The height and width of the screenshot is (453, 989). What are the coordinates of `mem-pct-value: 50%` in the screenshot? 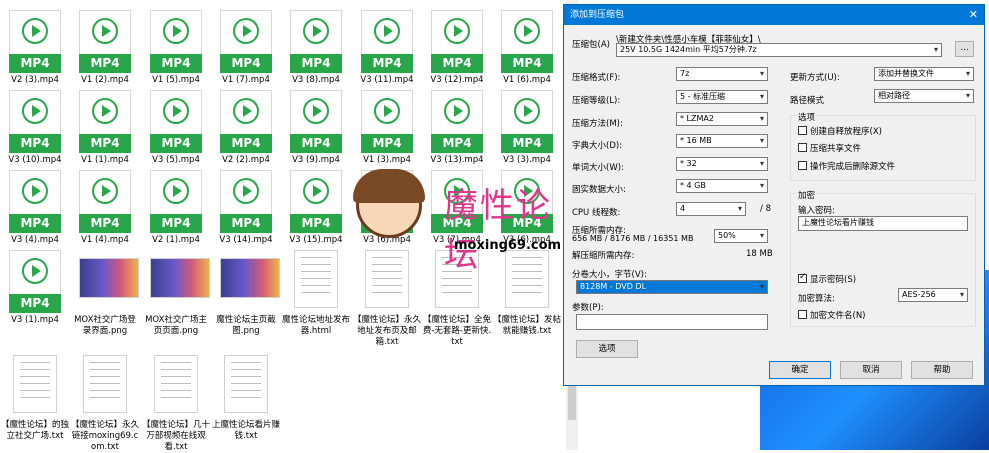 It's located at (727, 235).